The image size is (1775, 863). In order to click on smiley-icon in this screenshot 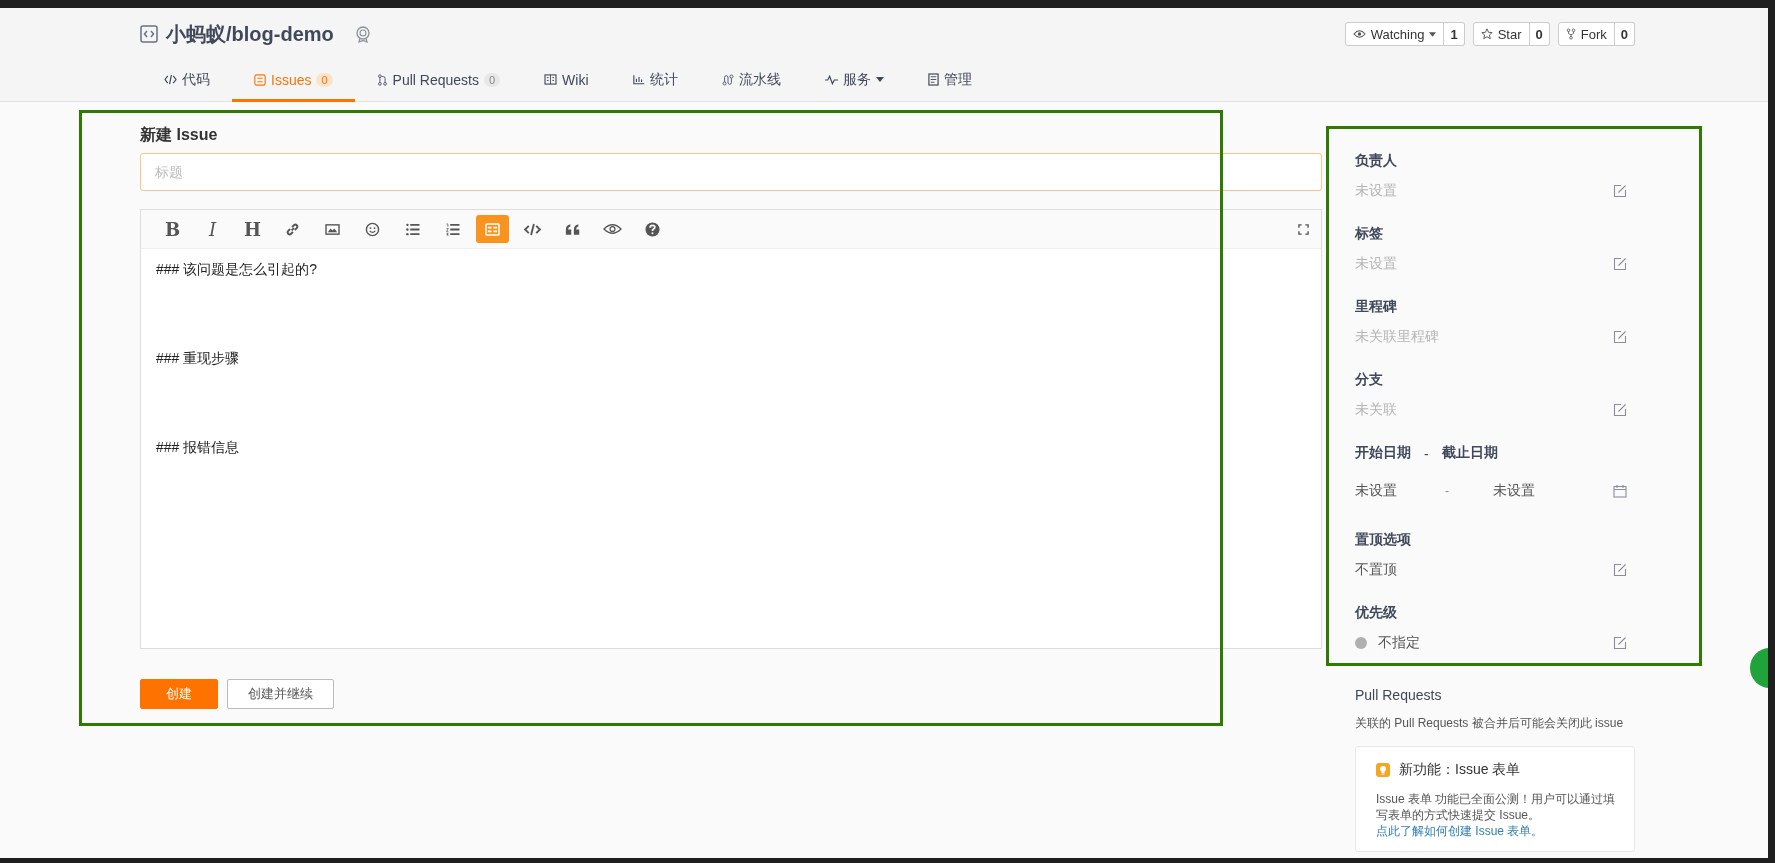, I will do `click(372, 229)`.